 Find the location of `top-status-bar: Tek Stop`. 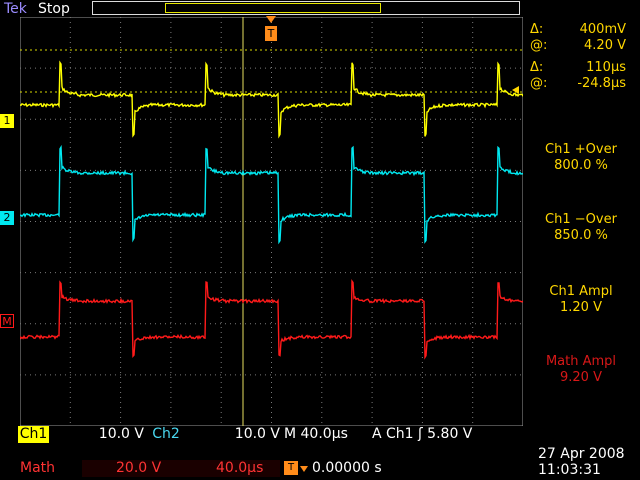

top-status-bar: Tek Stop is located at coordinates (320, 9).